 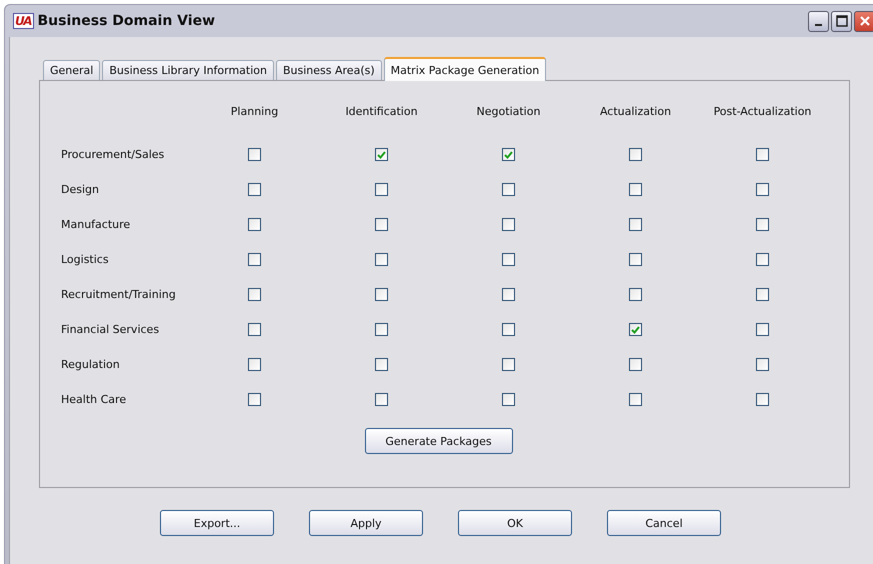 I want to click on maximize-button, so click(x=841, y=21).